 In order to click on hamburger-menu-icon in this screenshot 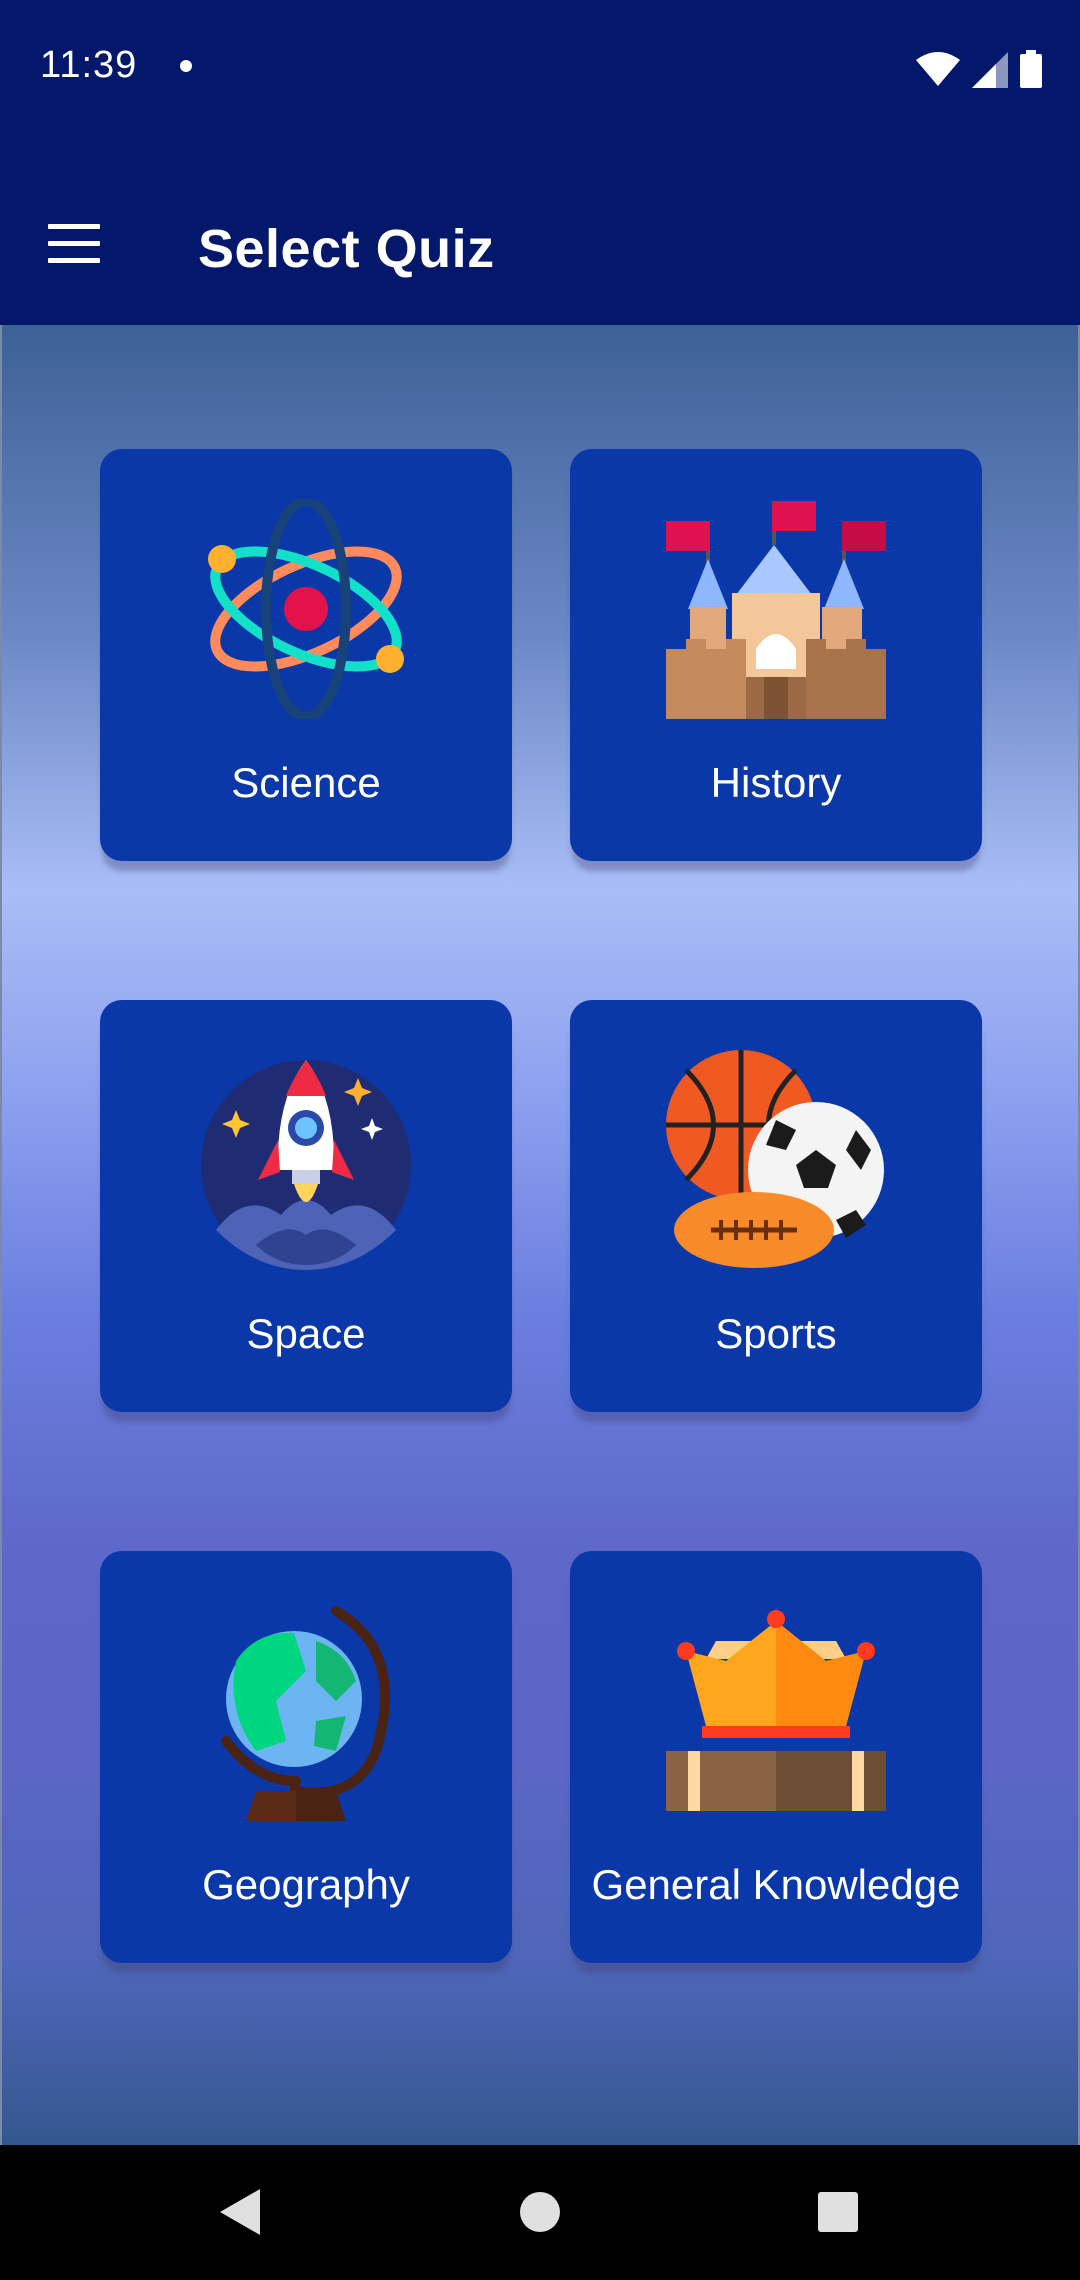, I will do `click(76, 244)`.